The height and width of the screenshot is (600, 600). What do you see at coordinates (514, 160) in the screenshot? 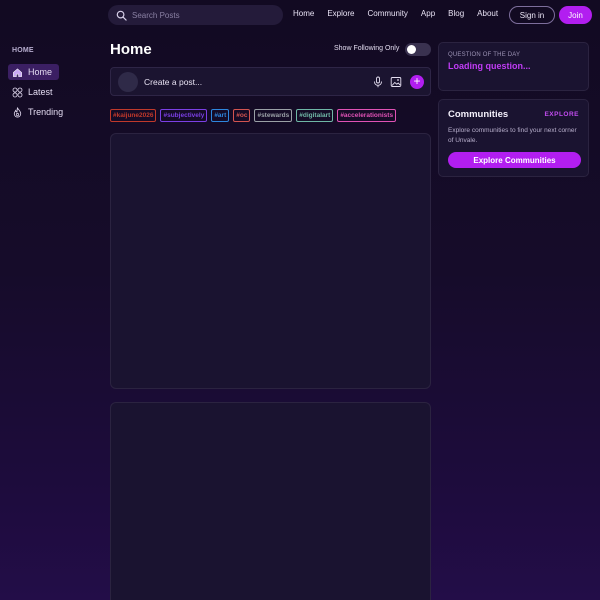
I see `explore-communities-button: Explore Communities` at bounding box center [514, 160].